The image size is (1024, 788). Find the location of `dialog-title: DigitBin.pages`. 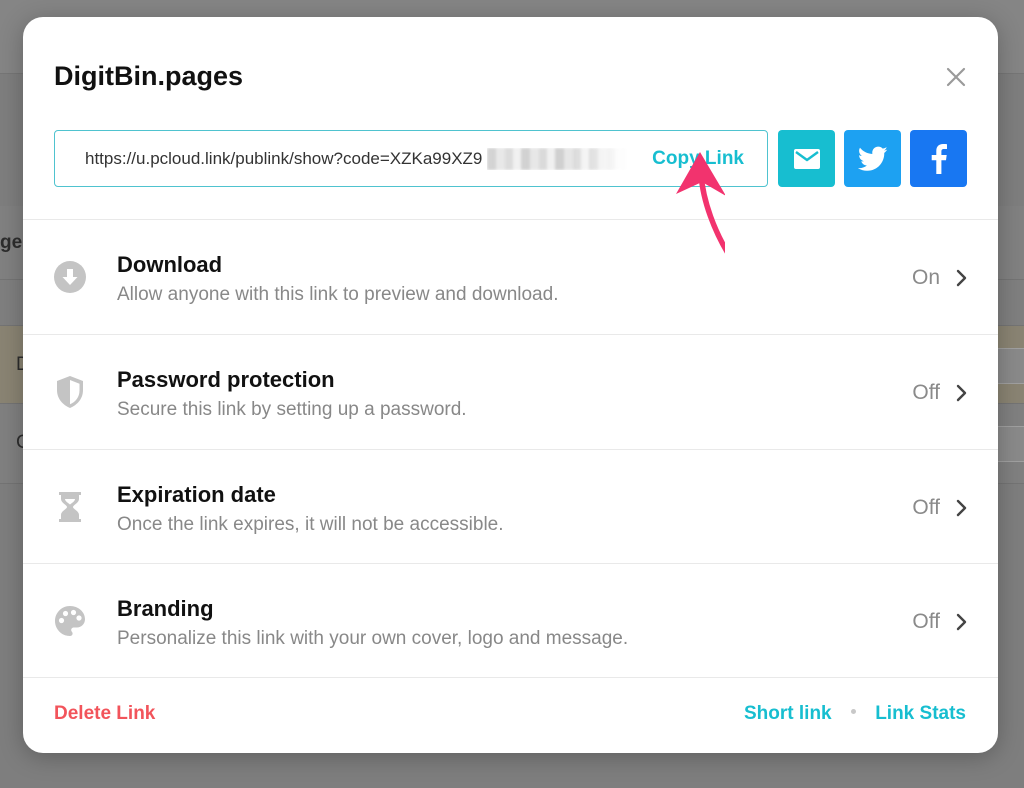

dialog-title: DigitBin.pages is located at coordinates (149, 76).